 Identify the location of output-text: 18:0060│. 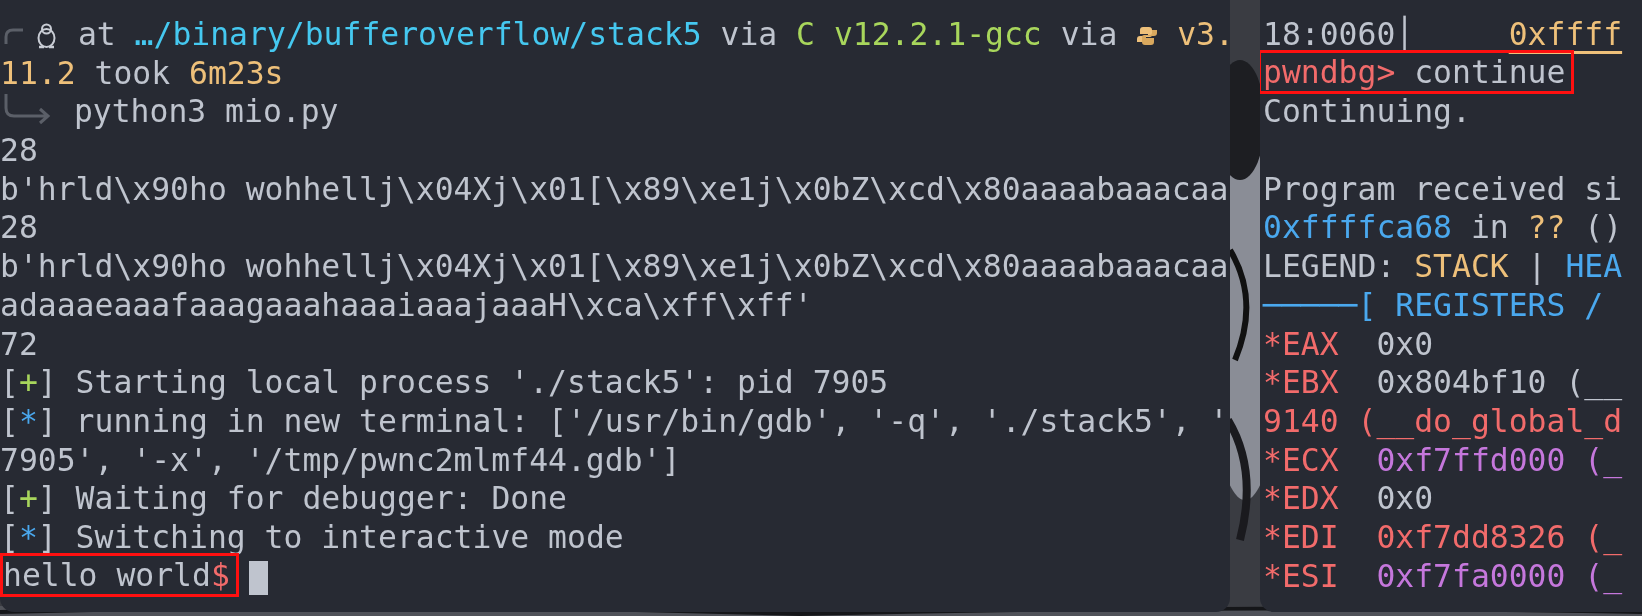
(1339, 34).